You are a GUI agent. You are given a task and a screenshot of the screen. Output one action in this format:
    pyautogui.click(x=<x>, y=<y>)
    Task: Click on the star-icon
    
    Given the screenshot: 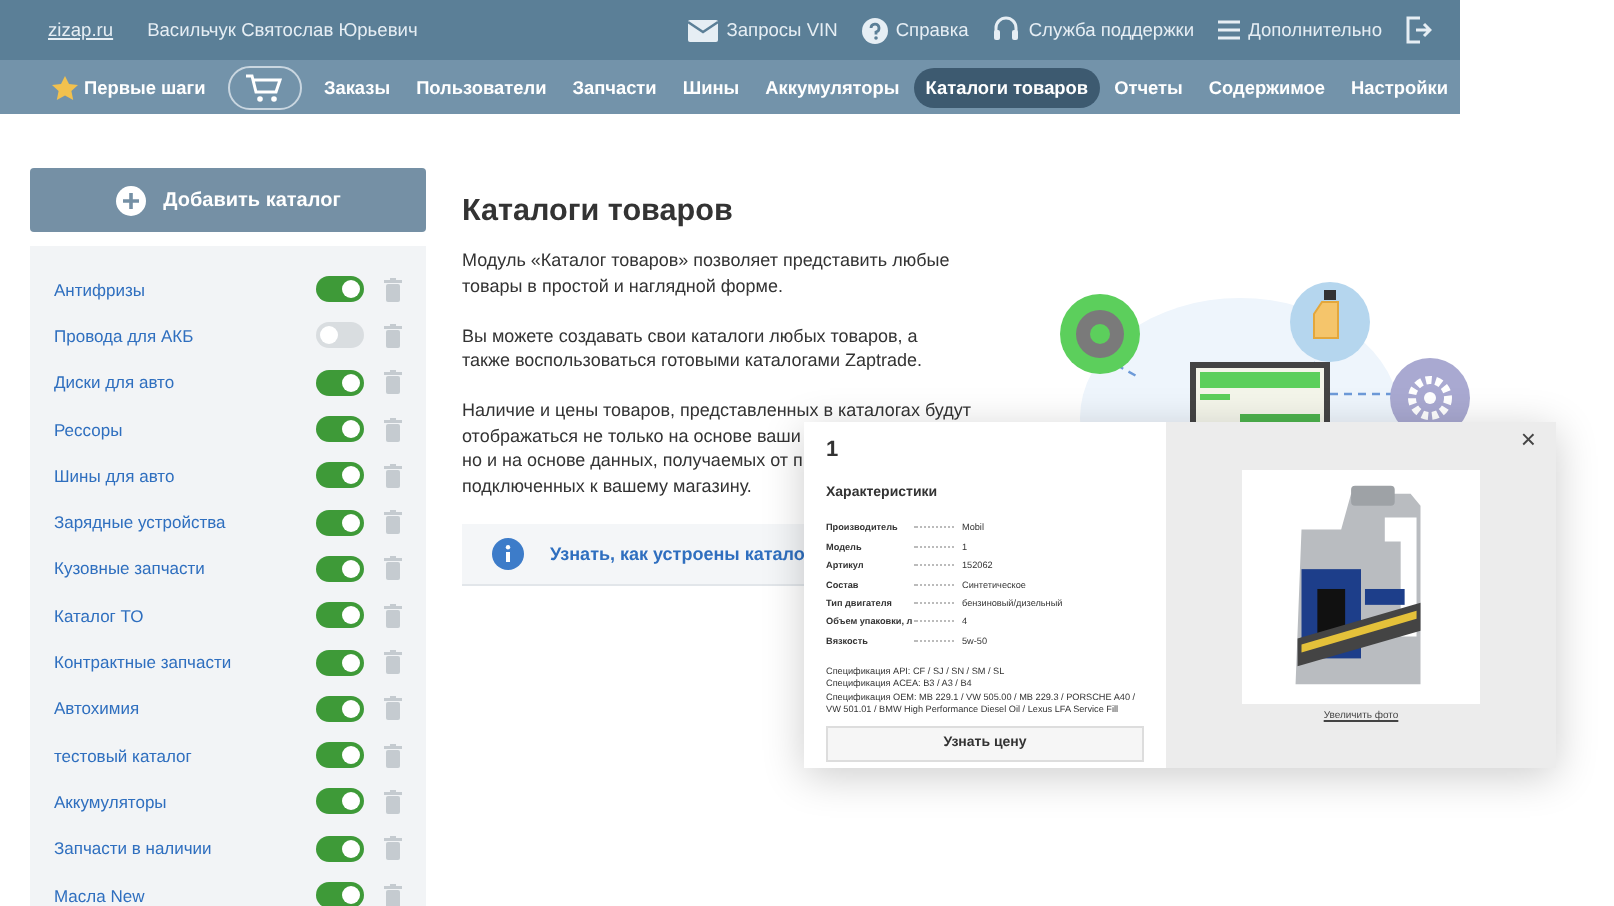 What is the action you would take?
    pyautogui.click(x=65, y=87)
    